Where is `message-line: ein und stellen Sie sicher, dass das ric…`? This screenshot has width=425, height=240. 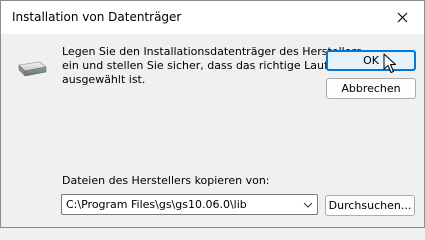 message-line: ein und stellen Sie sicher, dass das ric… is located at coordinates (208, 65).